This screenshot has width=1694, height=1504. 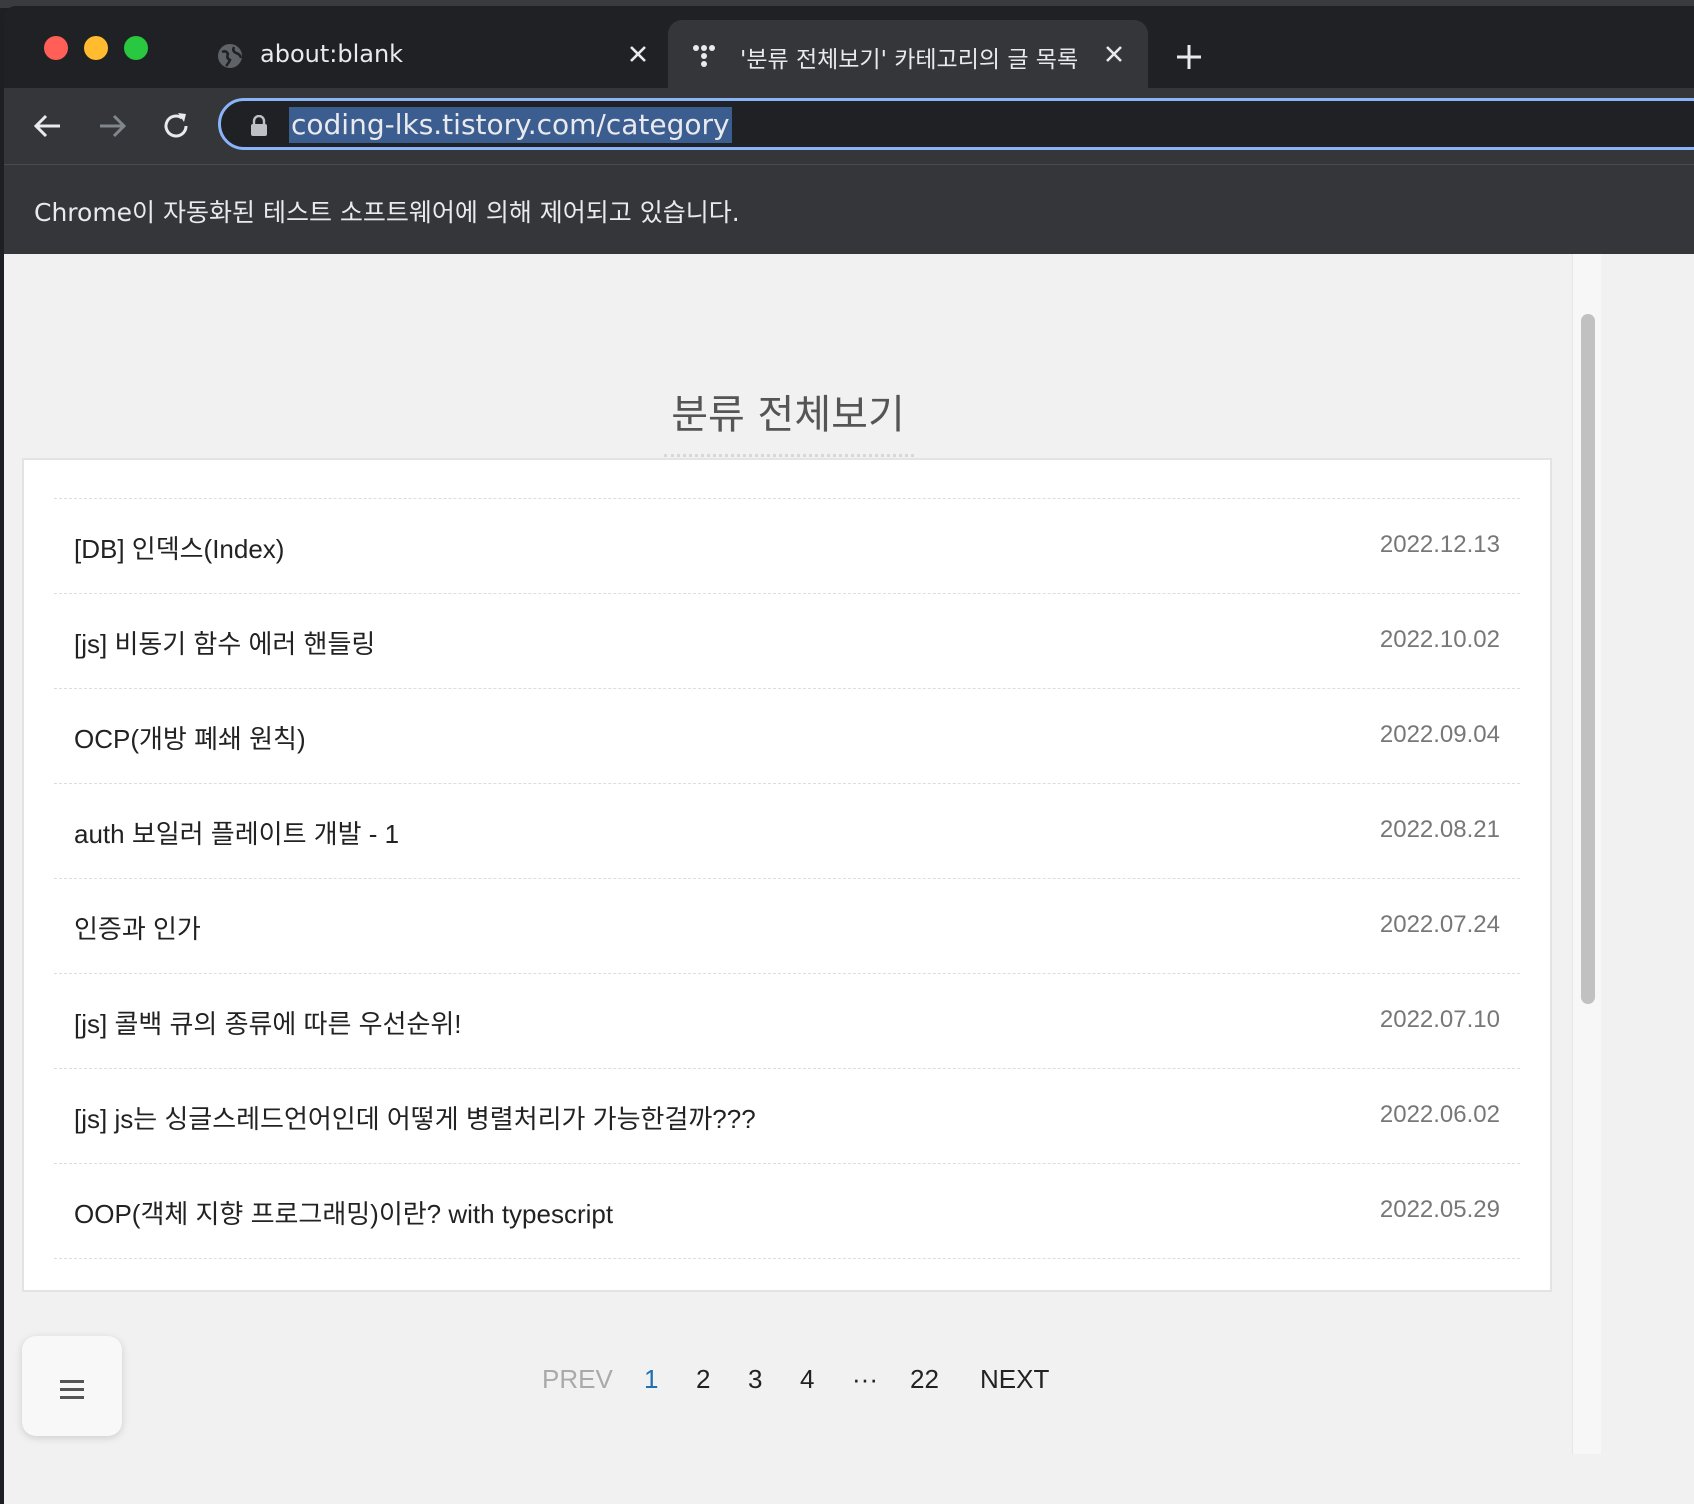 What do you see at coordinates (510, 125) in the screenshot?
I see `url-text: coding-lks.tistory.com/category` at bounding box center [510, 125].